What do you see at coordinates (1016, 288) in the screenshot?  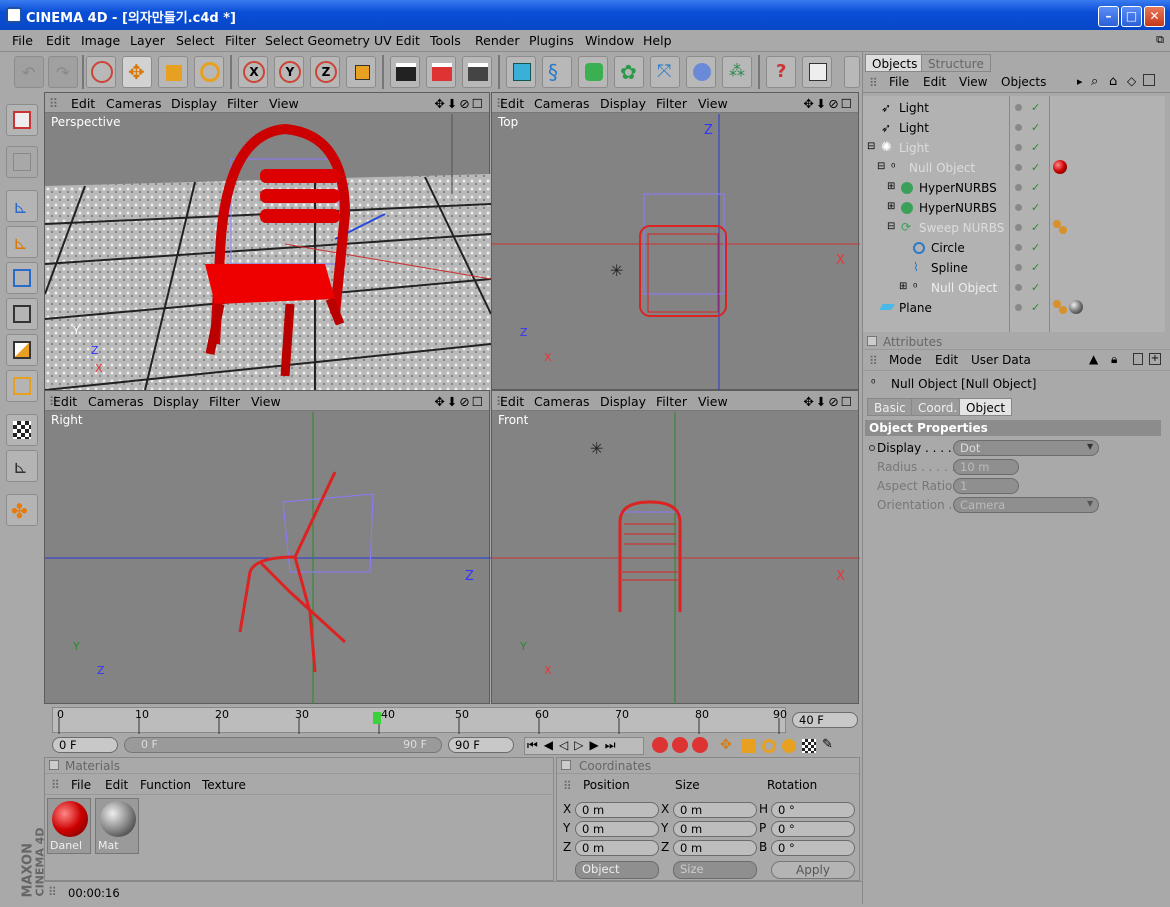 I see `object-row-null-object: ⊞ ⁰ Null Object ✓` at bounding box center [1016, 288].